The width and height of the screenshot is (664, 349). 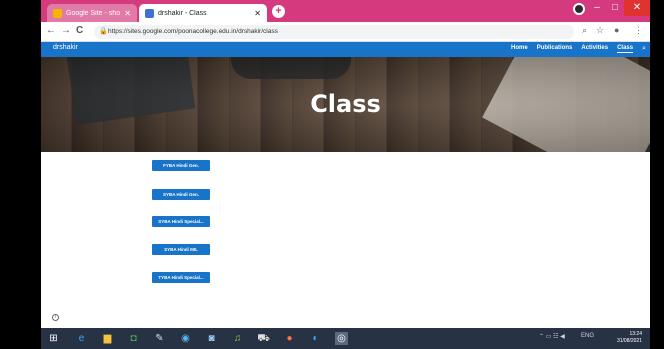 I want to click on clock-date: 31/08/2021, so click(x=629, y=341).